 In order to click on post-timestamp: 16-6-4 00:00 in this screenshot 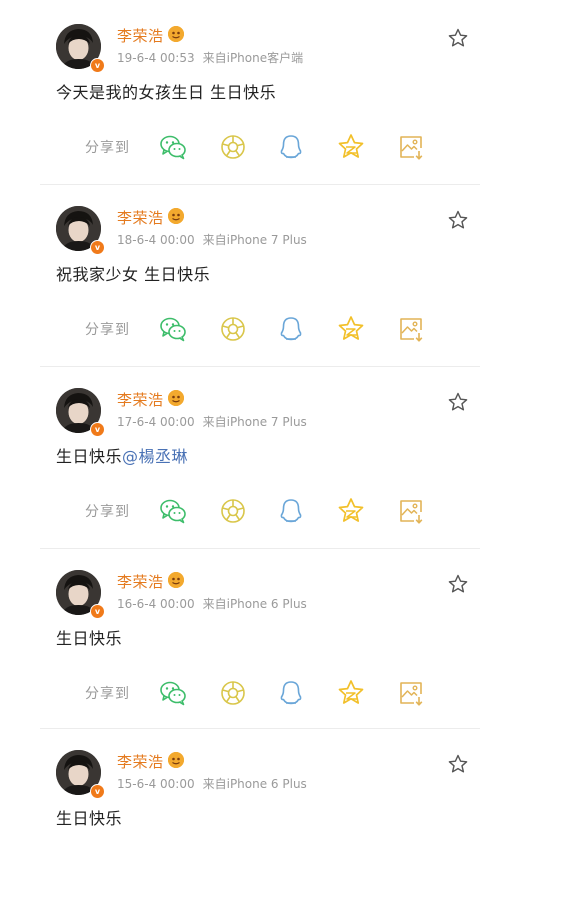, I will do `click(156, 604)`.